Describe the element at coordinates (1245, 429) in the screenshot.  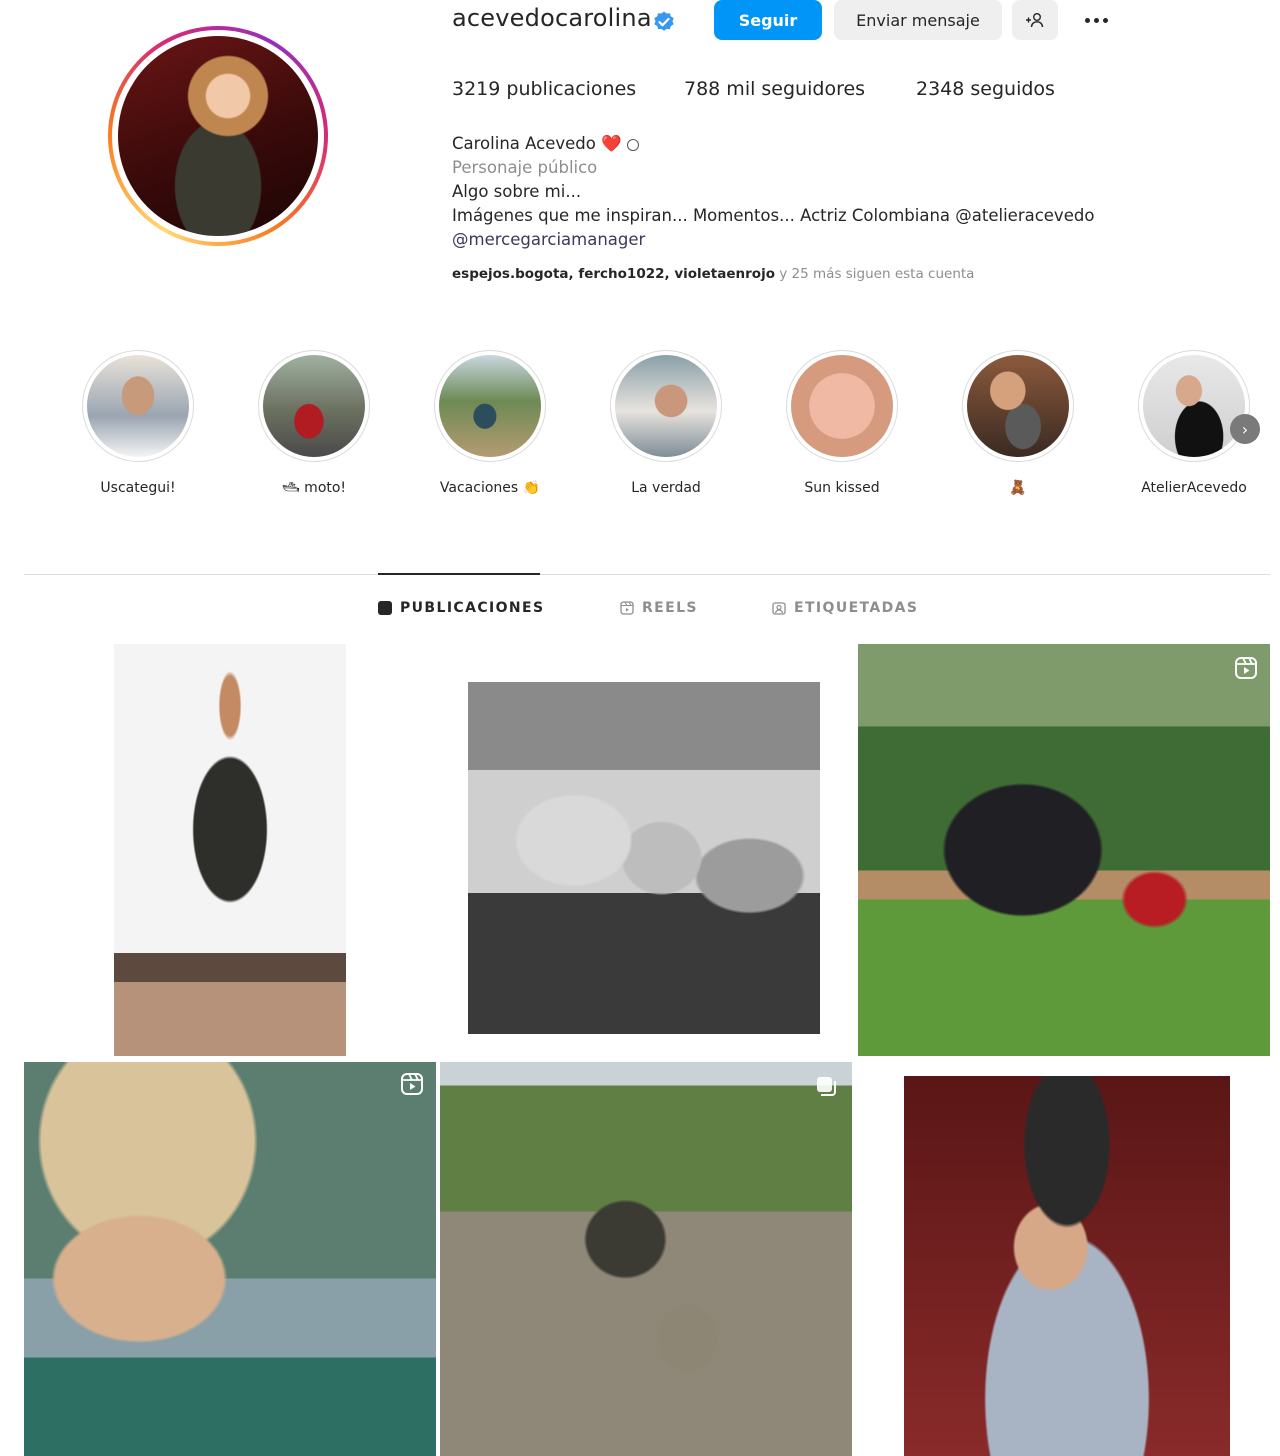
I see `chevron-right-icon: ›` at that location.